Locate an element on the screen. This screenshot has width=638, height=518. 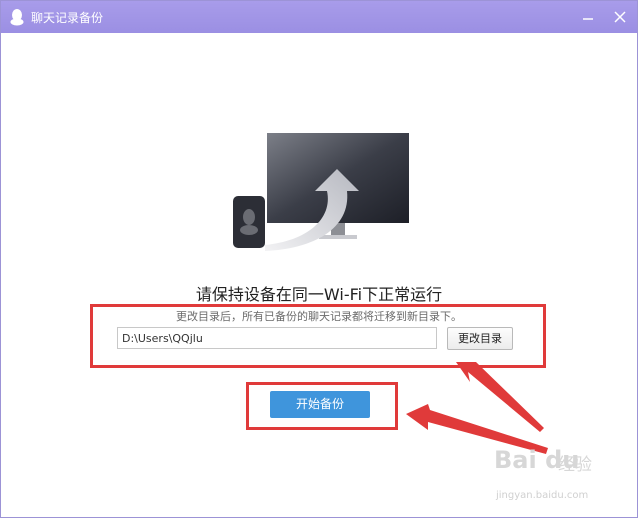
page-heading: 请保持设备在同一Wi-Fi下正常运行 is located at coordinates (319, 294).